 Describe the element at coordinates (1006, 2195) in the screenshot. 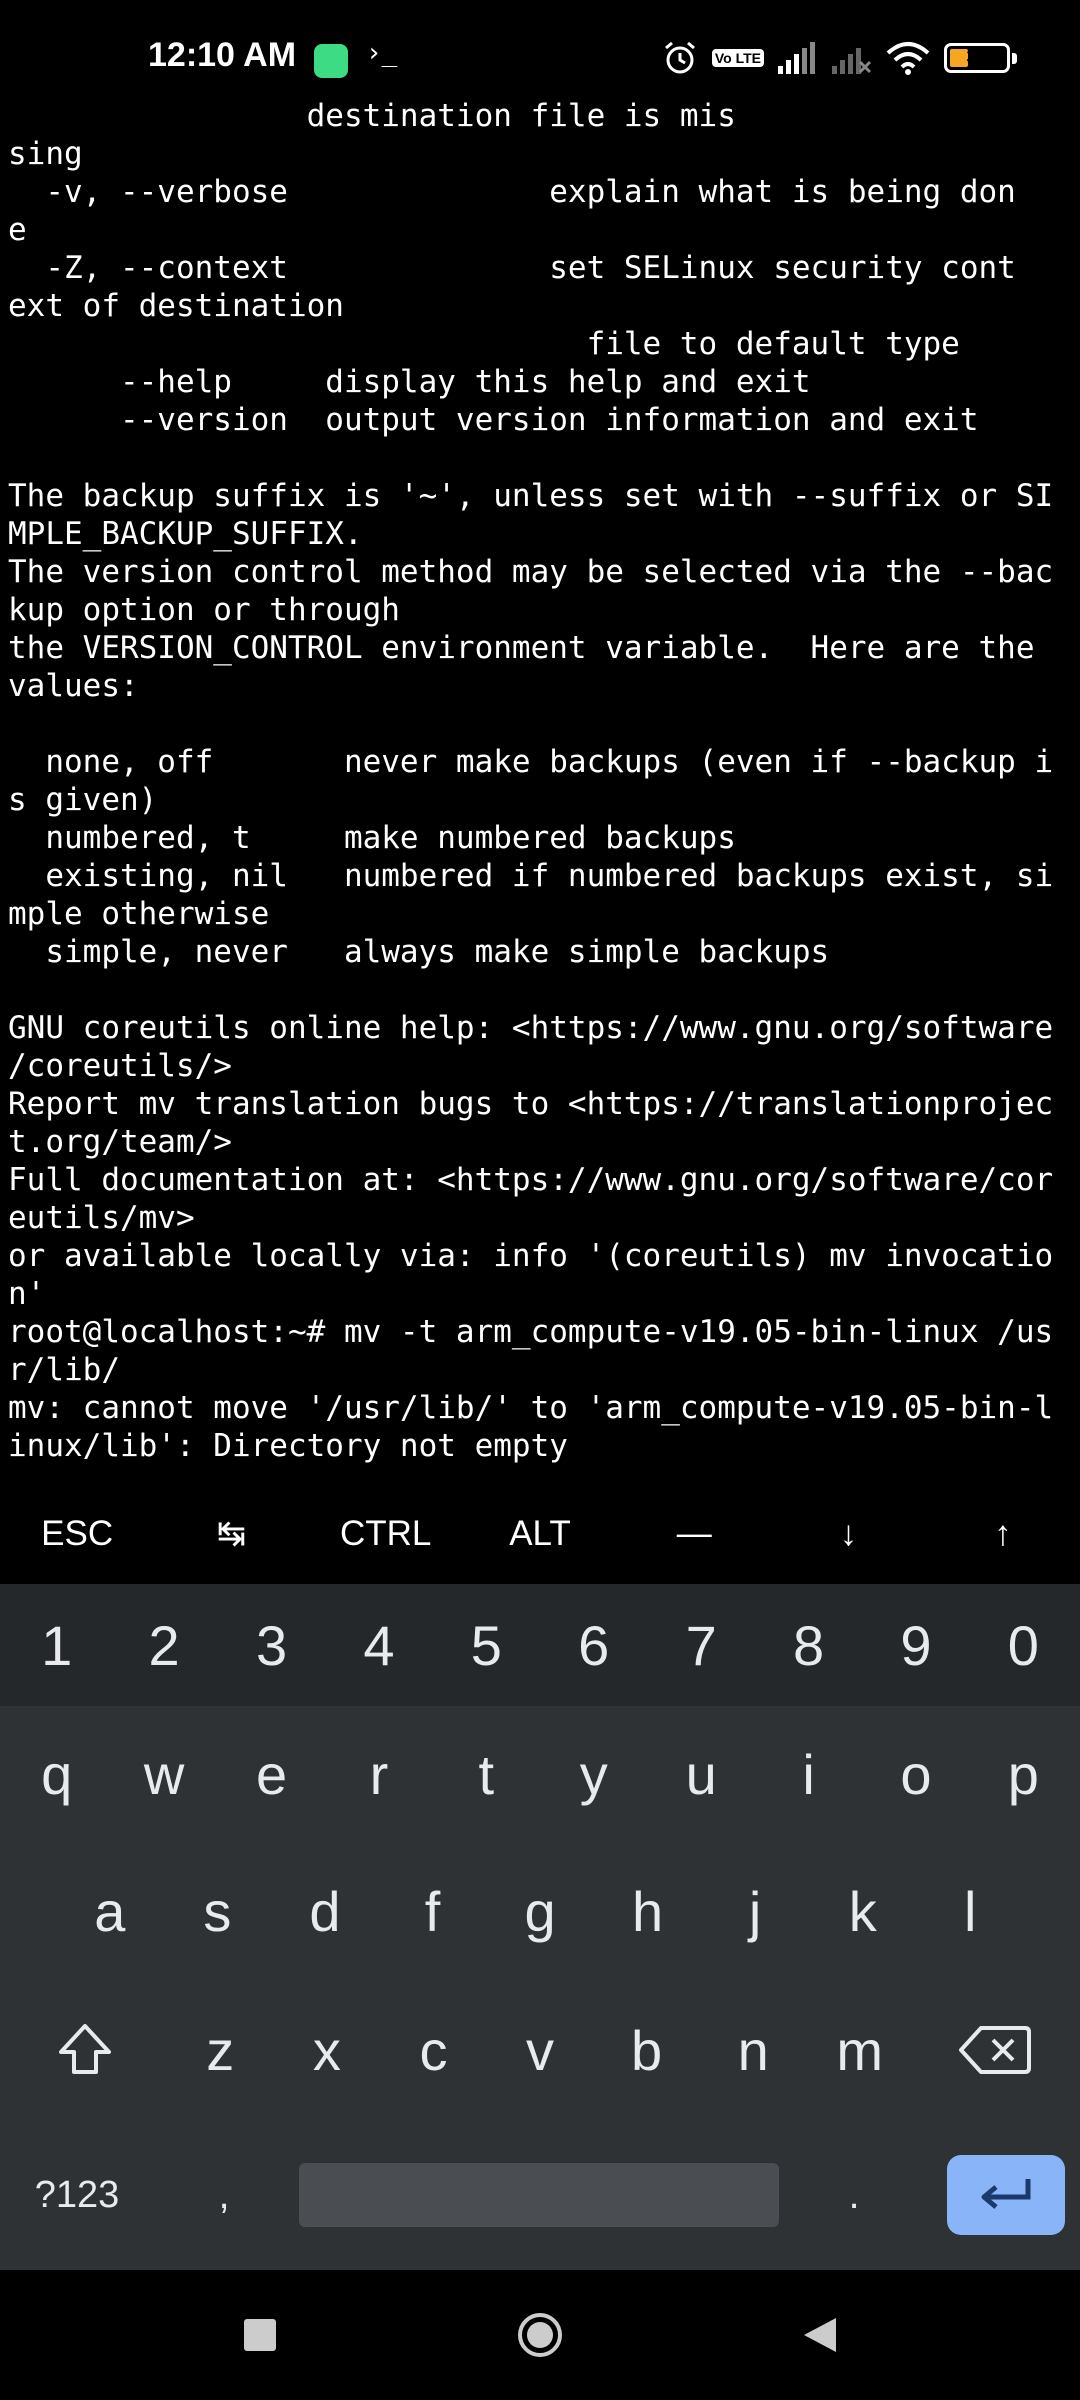

I see `enter-key` at that location.